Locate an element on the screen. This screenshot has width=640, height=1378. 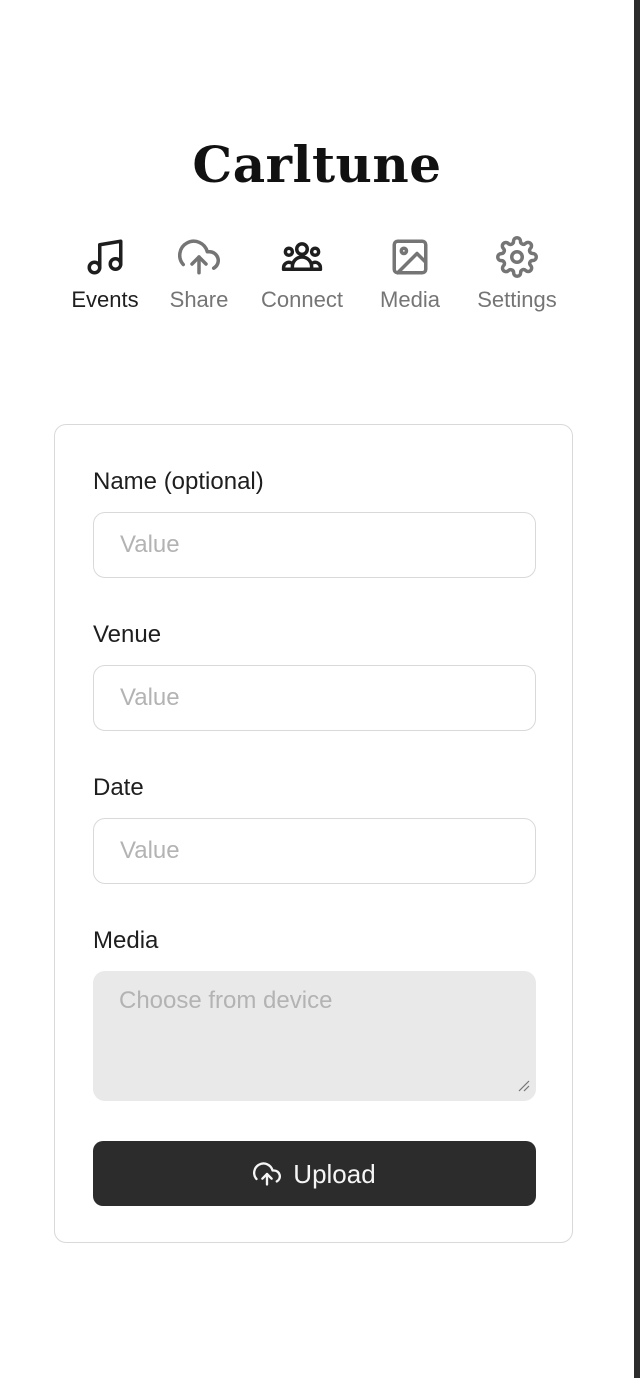
date-label: Date is located at coordinates (118, 787).